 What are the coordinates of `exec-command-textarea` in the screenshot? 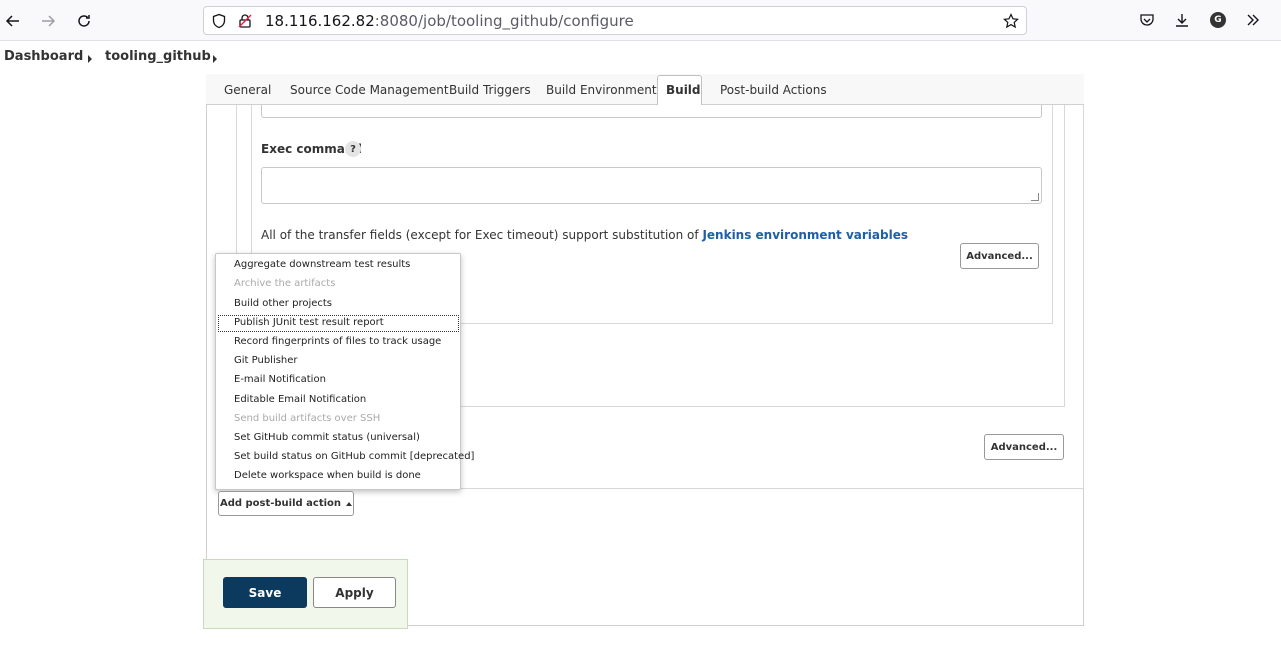 It's located at (651, 185).